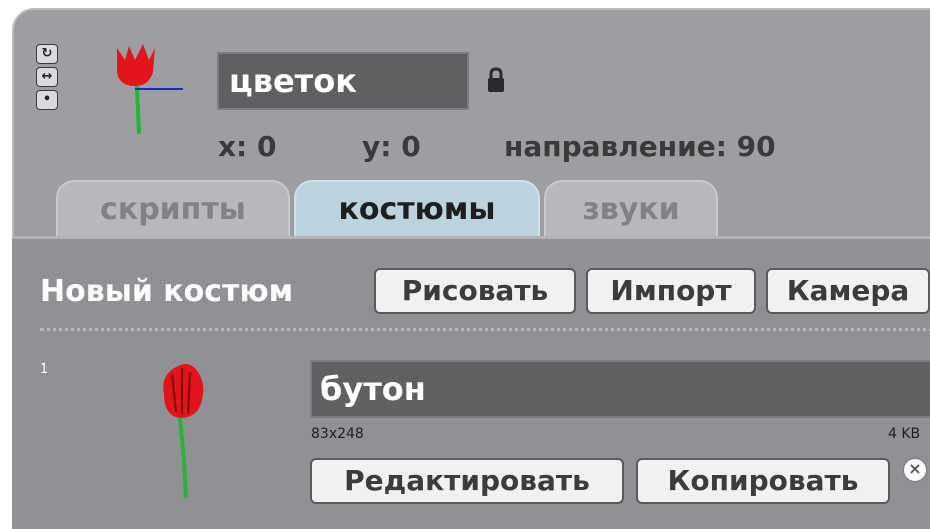 This screenshot has width=930, height=529. I want to click on left-right-icon: ↔, so click(47, 77).